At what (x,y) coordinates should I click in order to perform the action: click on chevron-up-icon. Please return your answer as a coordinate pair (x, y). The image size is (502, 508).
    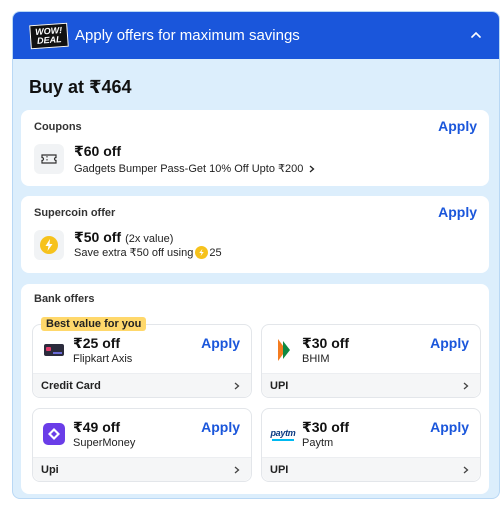
    Looking at the image, I should click on (476, 35).